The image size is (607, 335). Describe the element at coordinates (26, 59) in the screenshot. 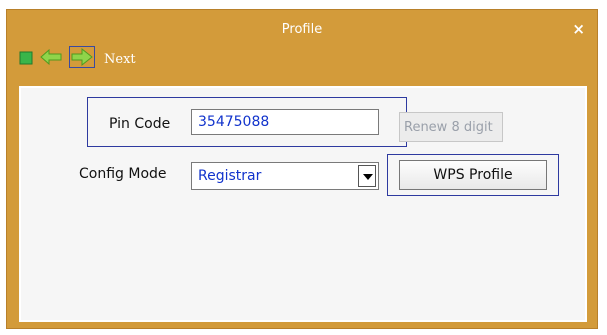

I see `stop-icon` at that location.